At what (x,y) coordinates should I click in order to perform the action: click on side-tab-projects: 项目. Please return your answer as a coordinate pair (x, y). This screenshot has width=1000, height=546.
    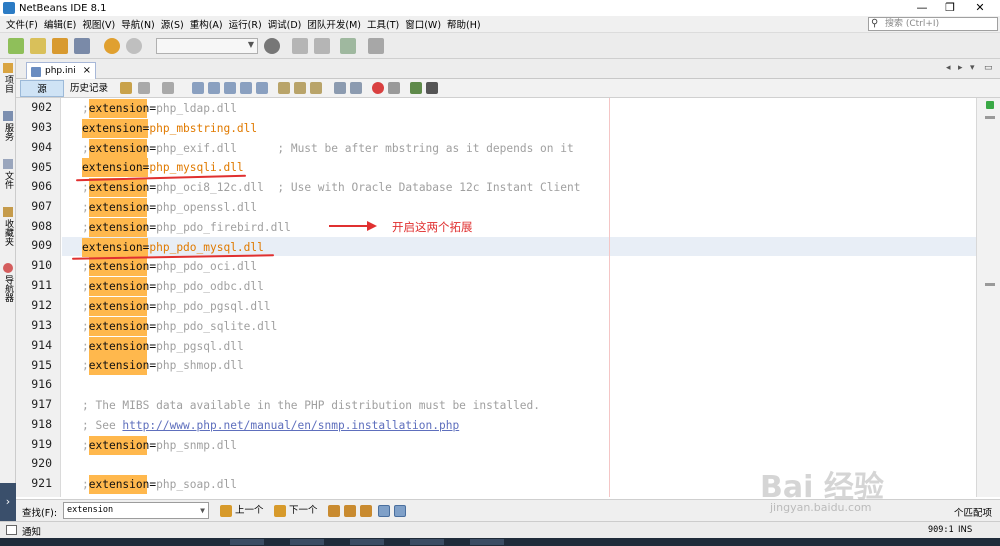
    Looking at the image, I should click on (8, 78).